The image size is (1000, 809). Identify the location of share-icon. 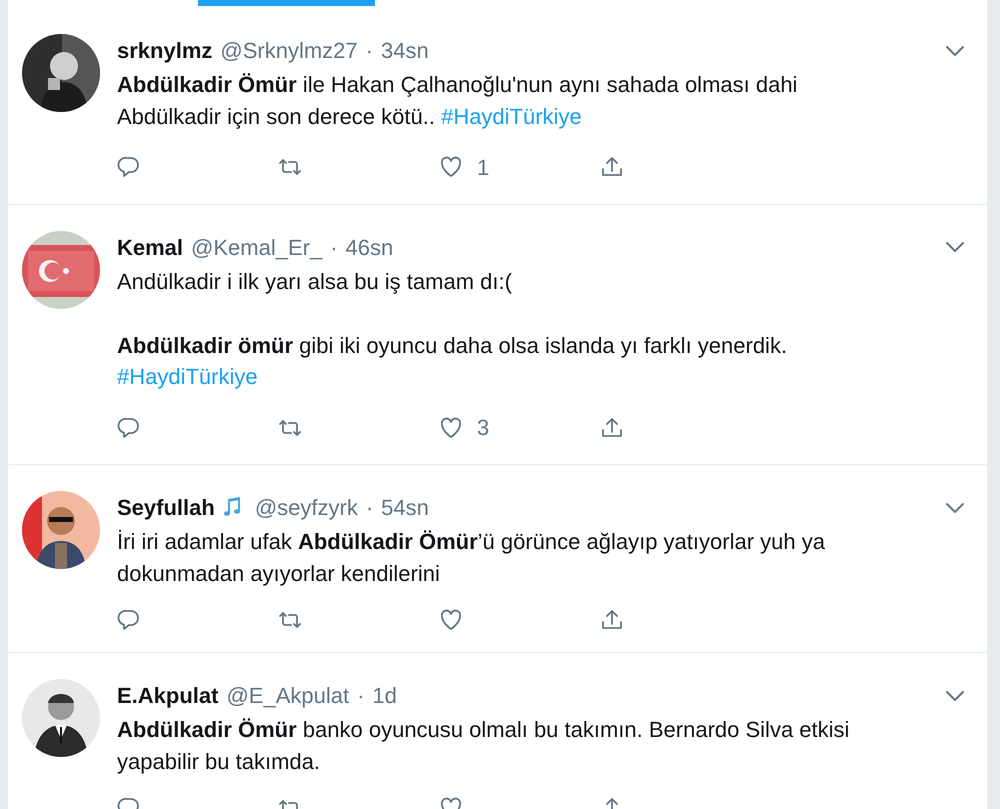
(612, 428).